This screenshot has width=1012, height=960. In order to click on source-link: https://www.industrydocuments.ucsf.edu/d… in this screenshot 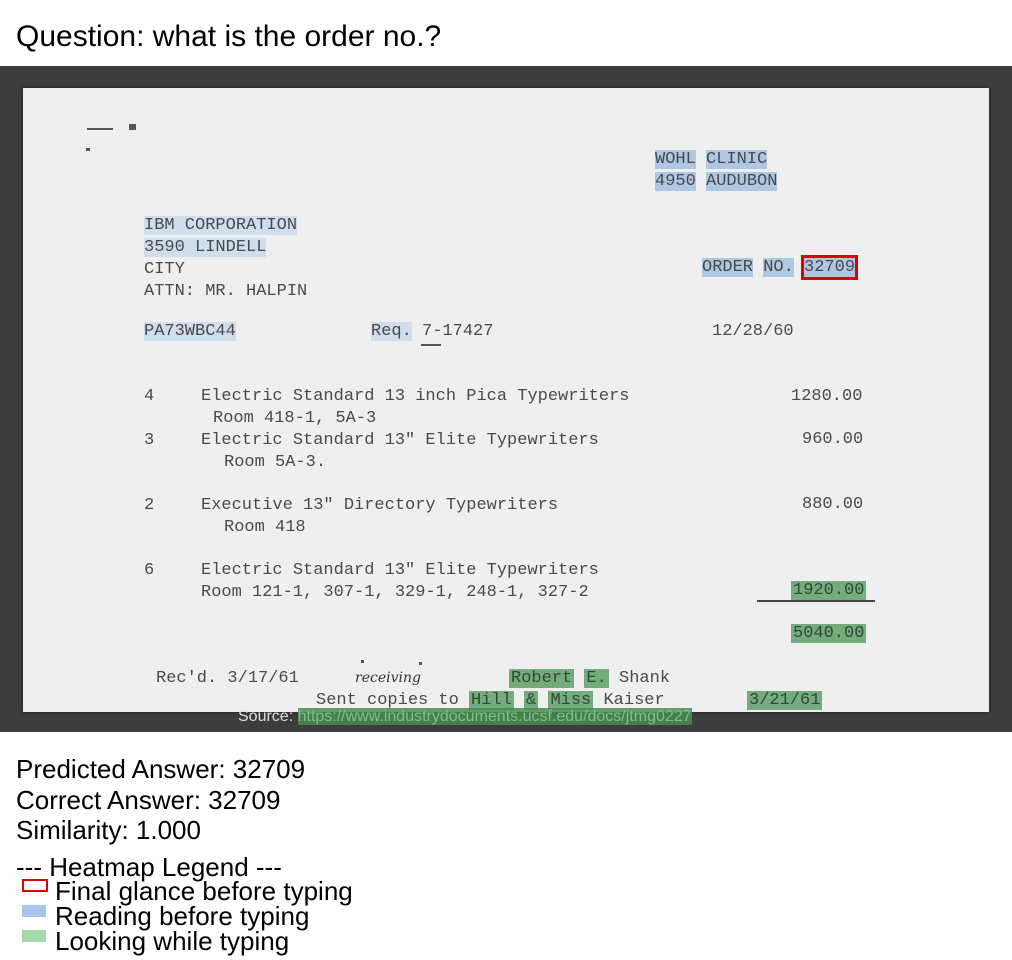, I will do `click(494, 716)`.